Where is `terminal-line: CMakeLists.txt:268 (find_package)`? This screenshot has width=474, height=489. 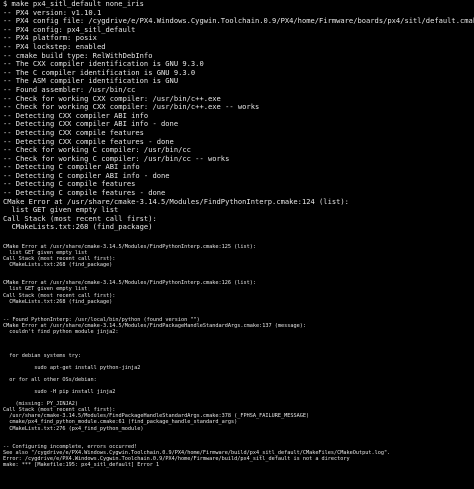
terminal-line: CMakeLists.txt:268 (find_package) is located at coordinates (78, 227).